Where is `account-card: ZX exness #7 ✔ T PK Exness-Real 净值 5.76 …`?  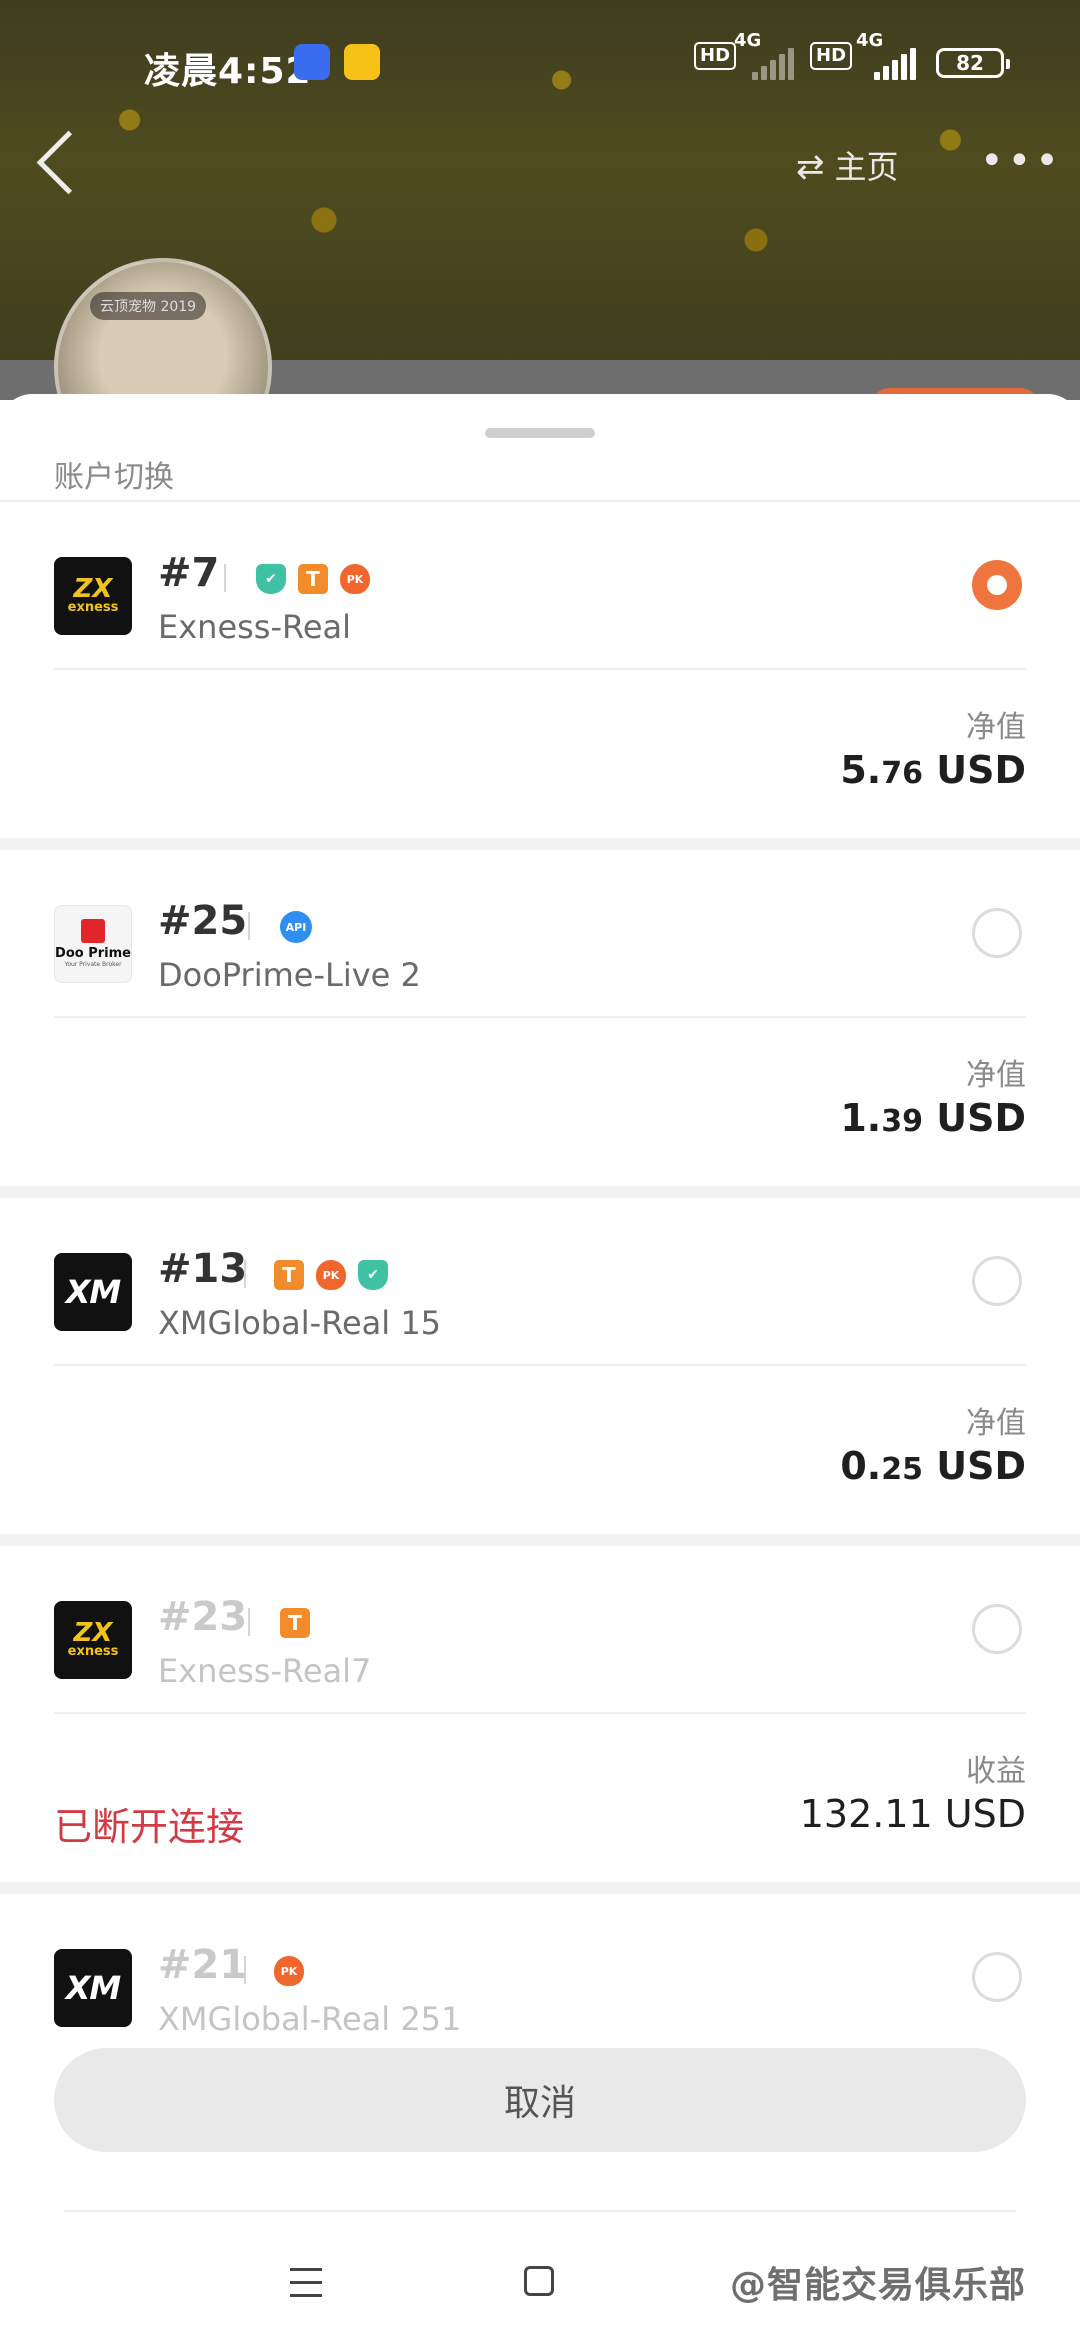 account-card: ZX exness #7 ✔ T PK Exness-Real 净值 5.76 … is located at coordinates (540, 670).